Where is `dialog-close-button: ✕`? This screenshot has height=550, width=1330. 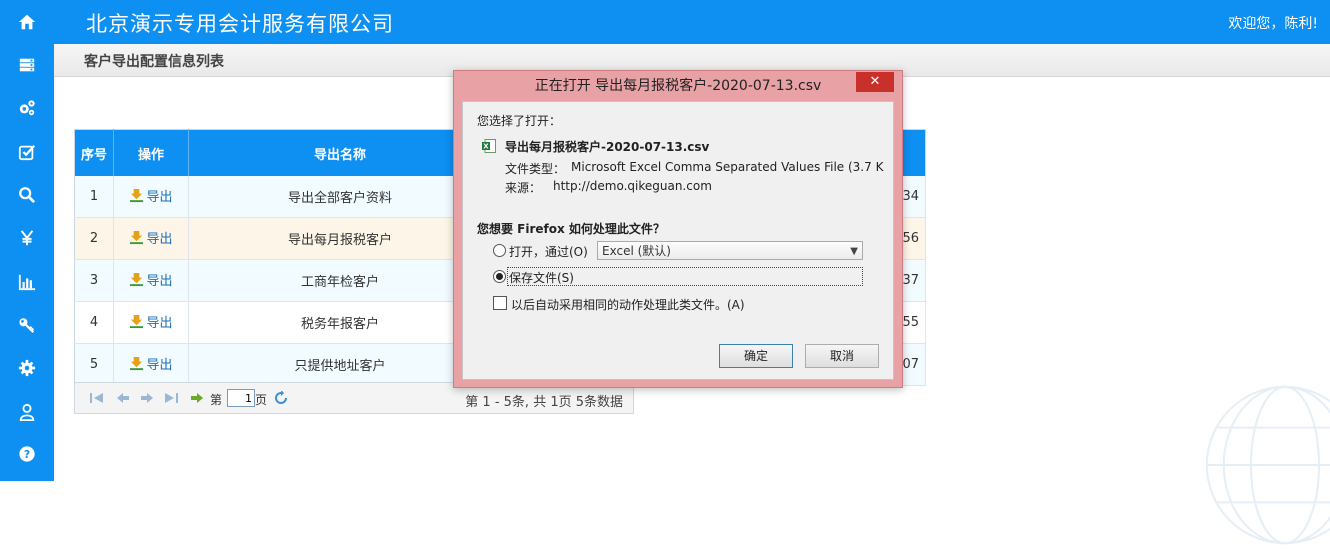 dialog-close-button: ✕ is located at coordinates (875, 82).